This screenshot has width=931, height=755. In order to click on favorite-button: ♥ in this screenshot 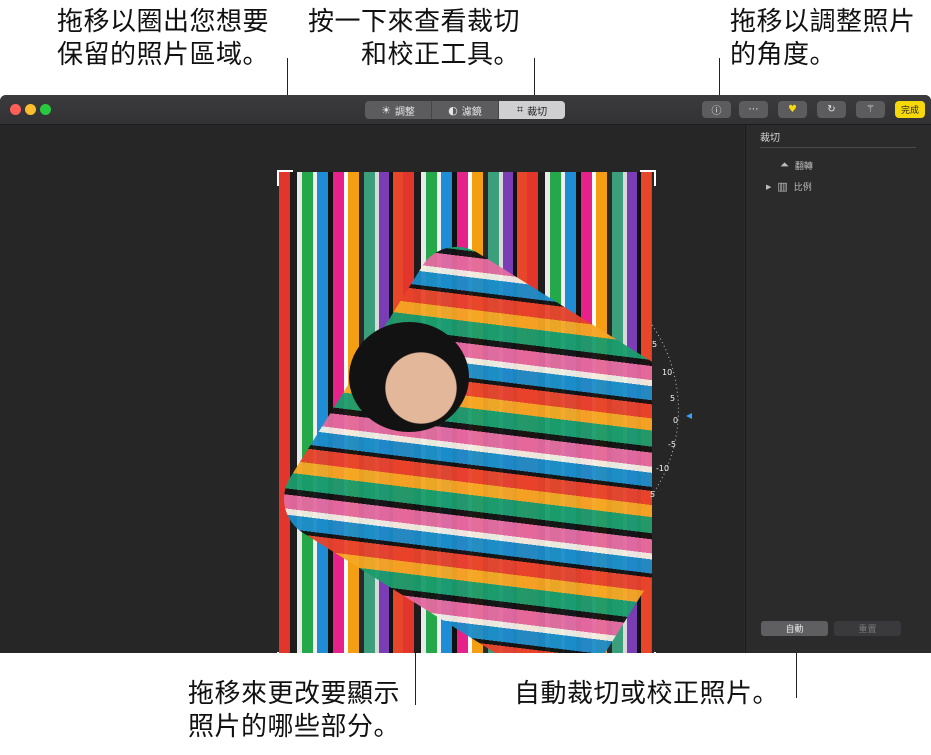, I will do `click(792, 109)`.